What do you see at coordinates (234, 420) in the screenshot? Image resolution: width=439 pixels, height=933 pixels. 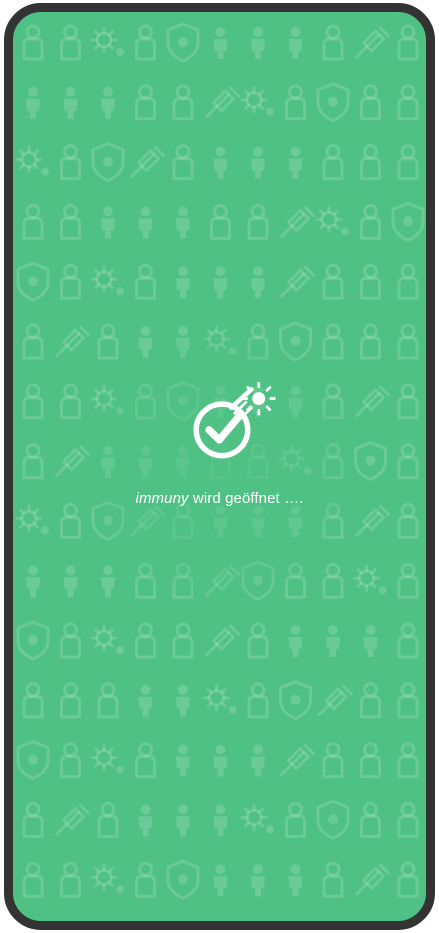 I see `immuny-logo-icon` at bounding box center [234, 420].